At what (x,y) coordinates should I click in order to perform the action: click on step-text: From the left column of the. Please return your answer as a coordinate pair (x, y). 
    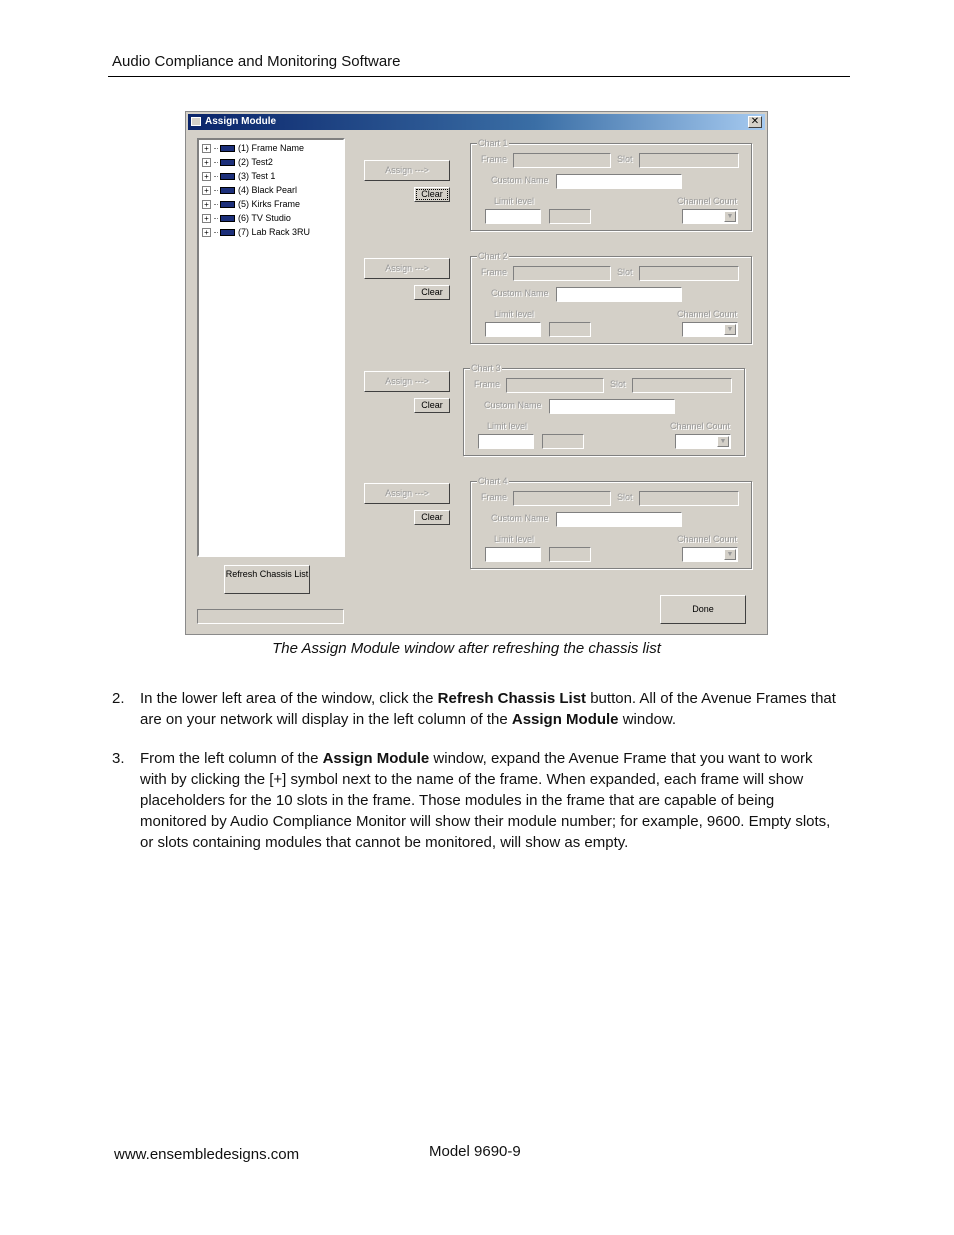
    Looking at the image, I should click on (231, 758).